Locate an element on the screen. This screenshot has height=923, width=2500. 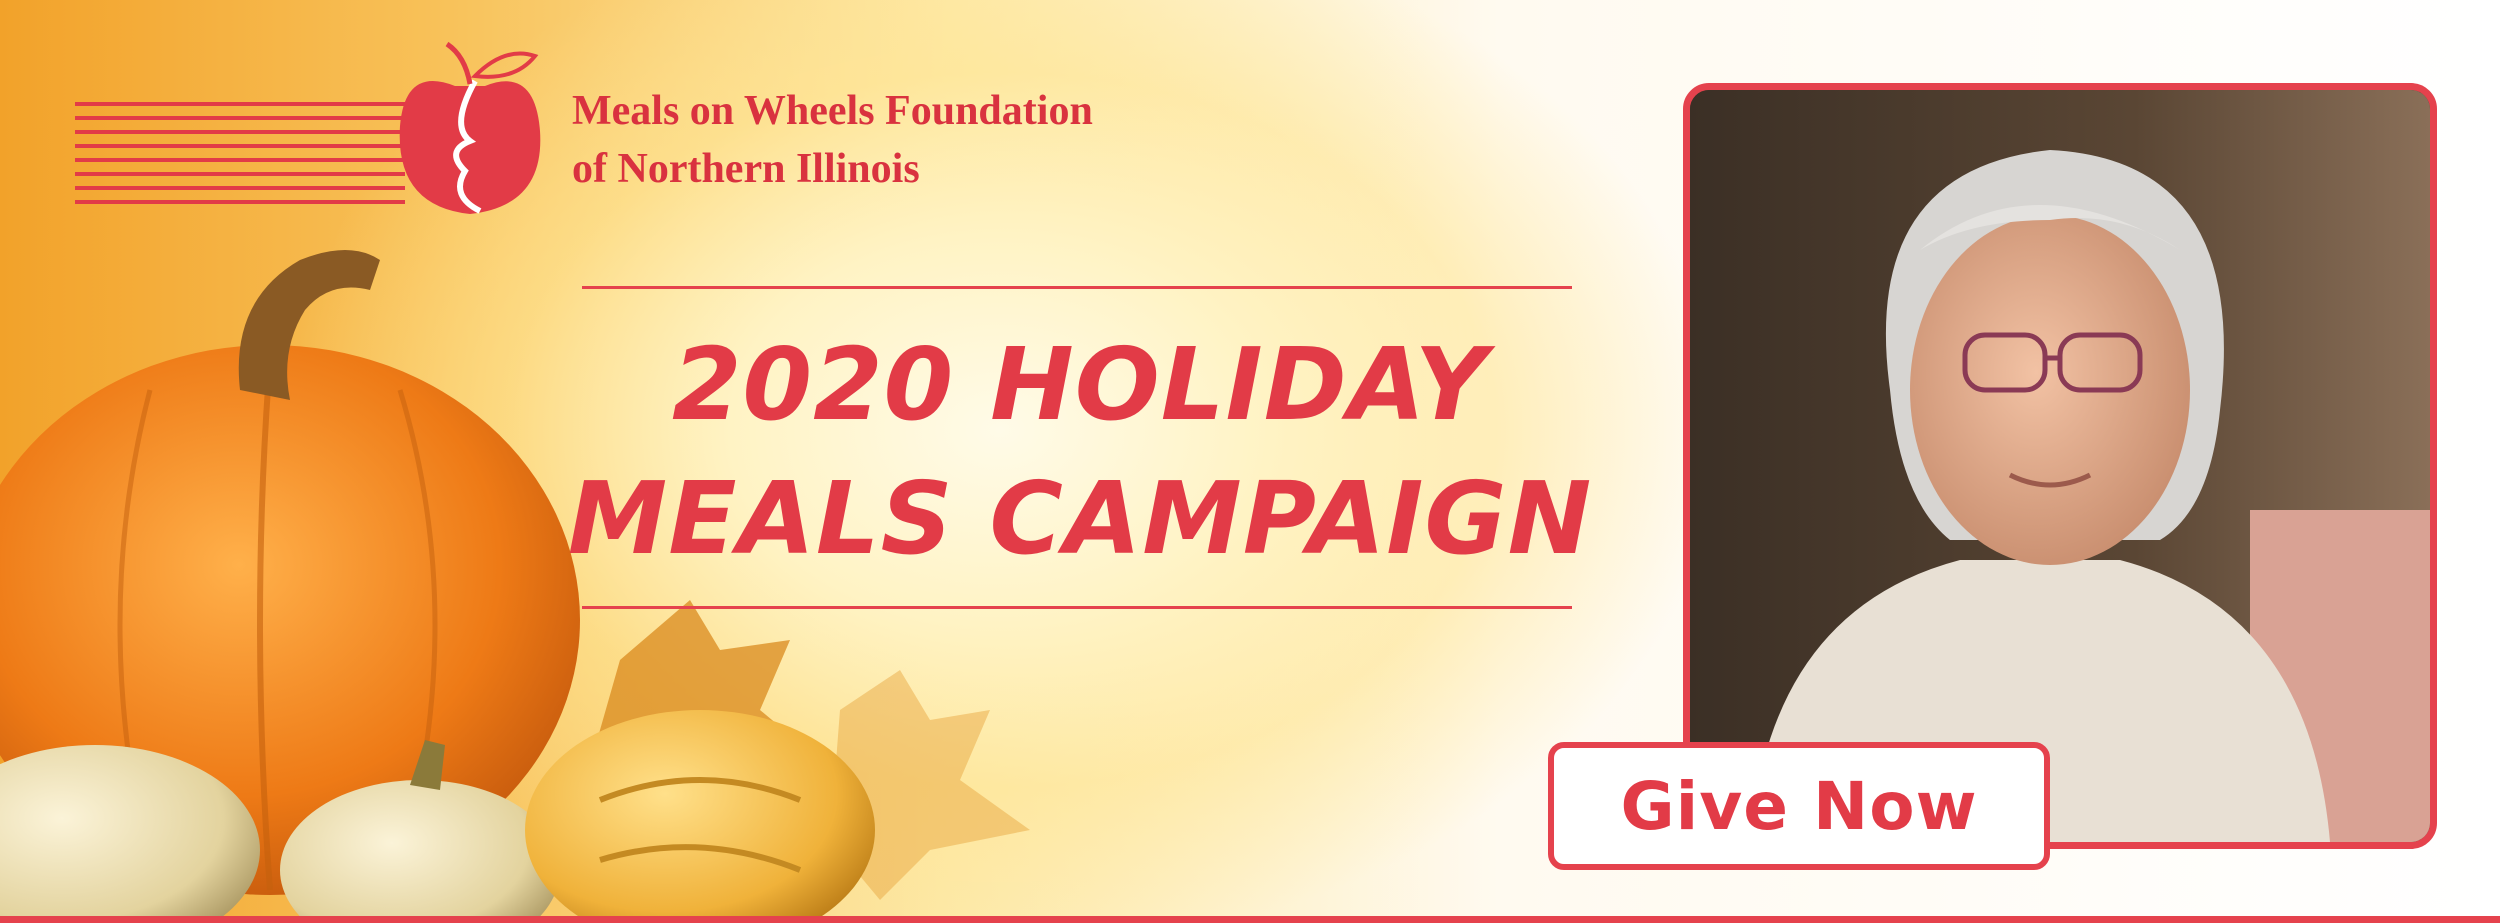
bottom-border is located at coordinates (1250, 919).